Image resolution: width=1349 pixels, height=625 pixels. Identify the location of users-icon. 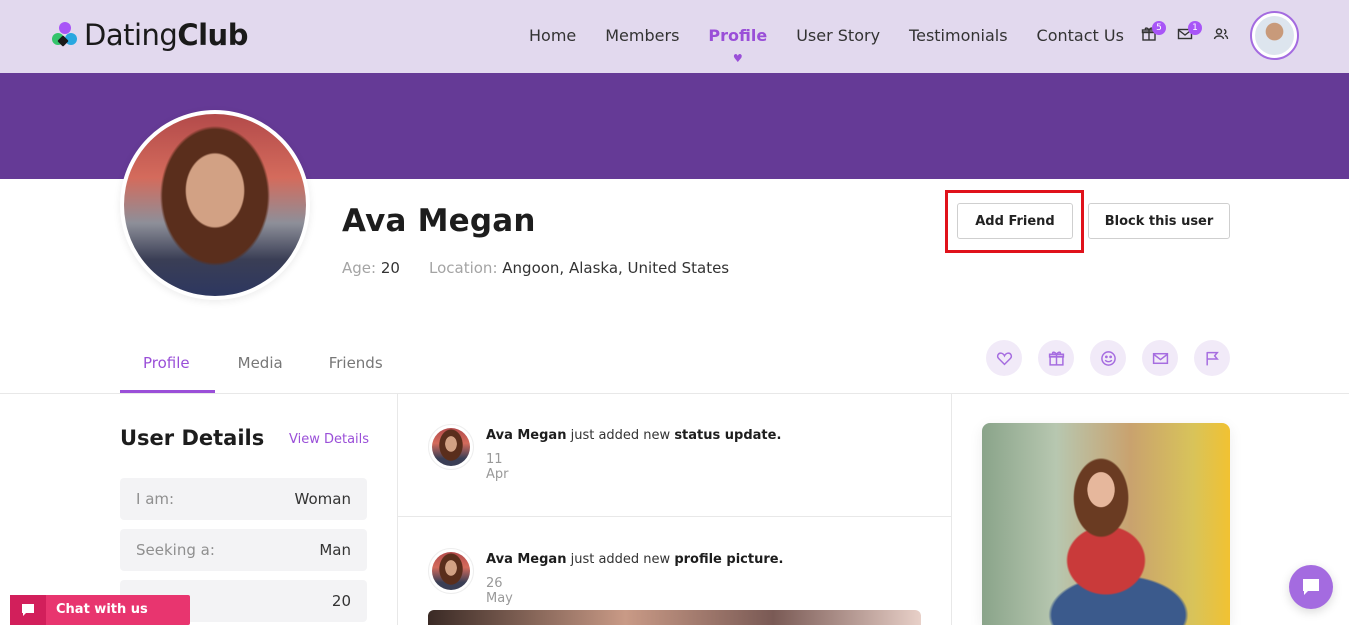
(1221, 34).